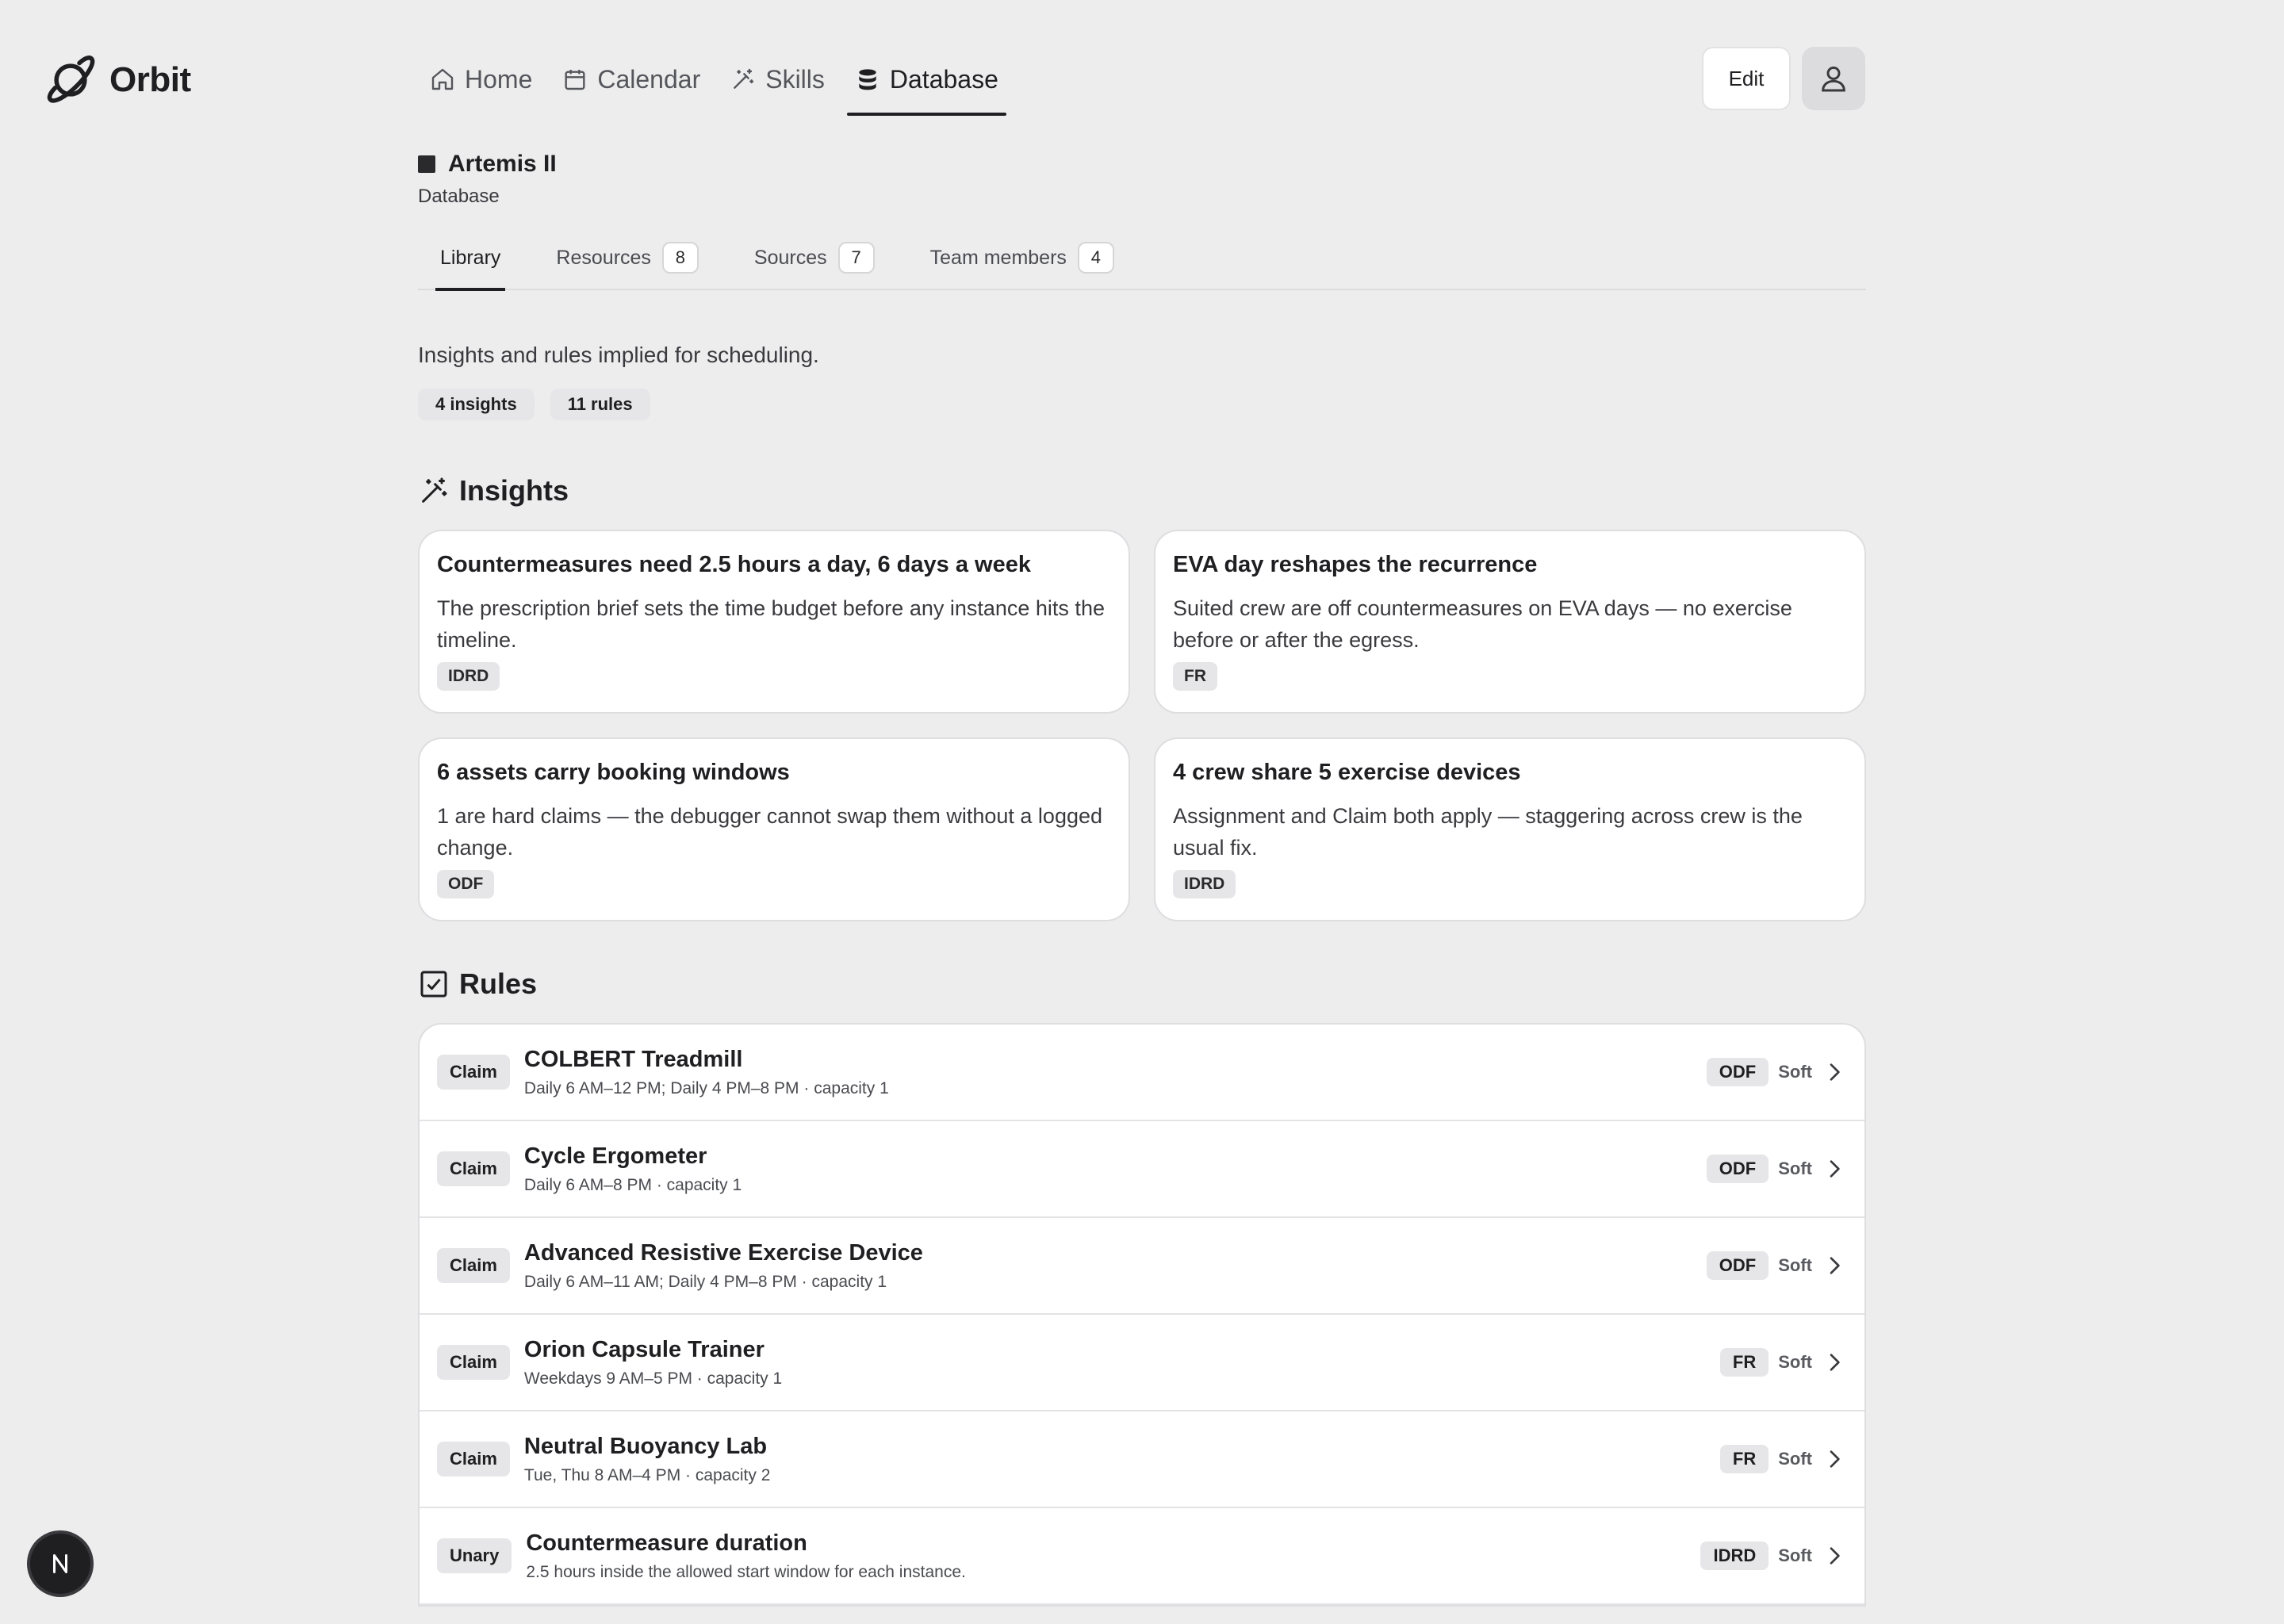 The width and height of the screenshot is (2284, 1624). Describe the element at coordinates (499, 79) in the screenshot. I see `nav-home-label: Home` at that location.